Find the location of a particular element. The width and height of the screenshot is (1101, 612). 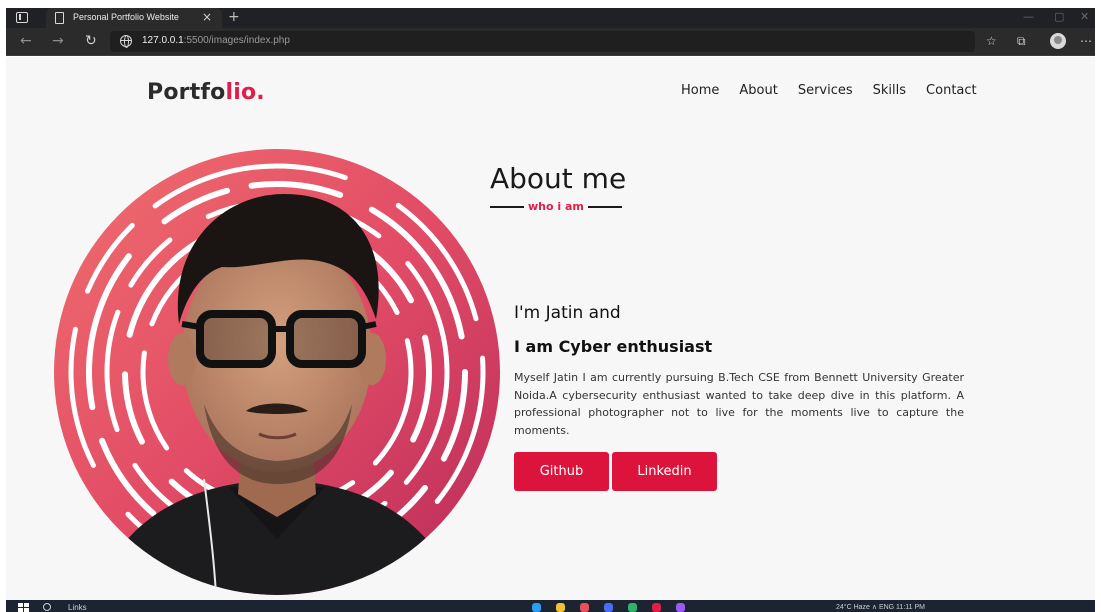

edge-app-icon is located at coordinates (536, 607).